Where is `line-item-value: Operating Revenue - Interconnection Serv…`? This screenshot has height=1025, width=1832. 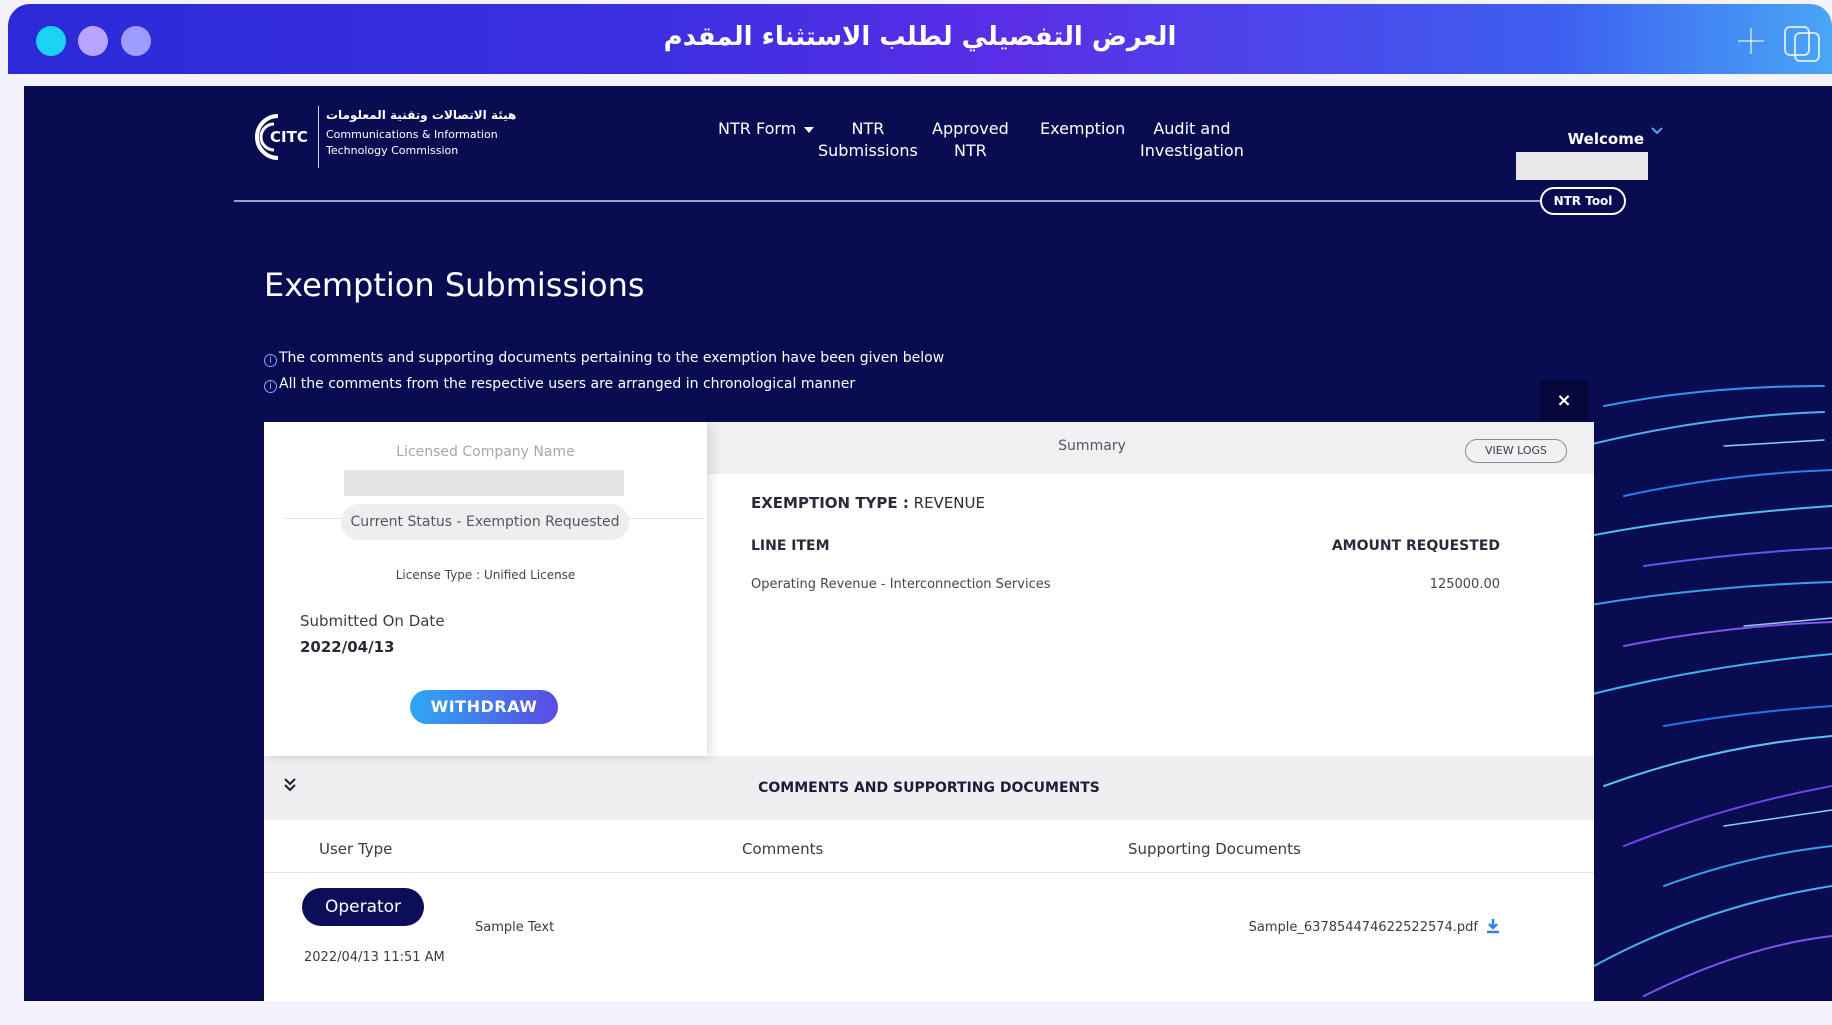
line-item-value: Operating Revenue - Interconnection Serv… is located at coordinates (901, 584).